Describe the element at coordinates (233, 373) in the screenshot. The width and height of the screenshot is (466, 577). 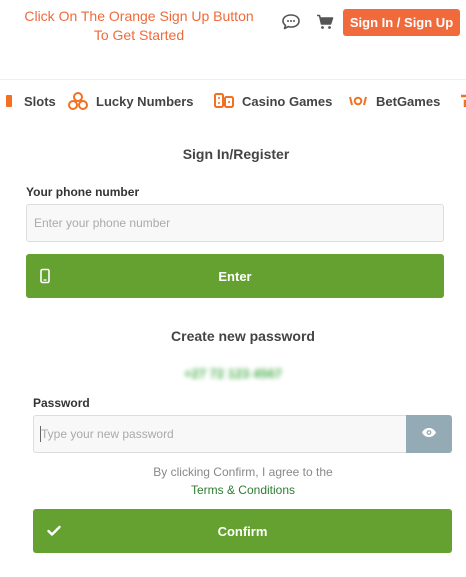
I see `masked-phone-number: +27 72 123 4567` at that location.